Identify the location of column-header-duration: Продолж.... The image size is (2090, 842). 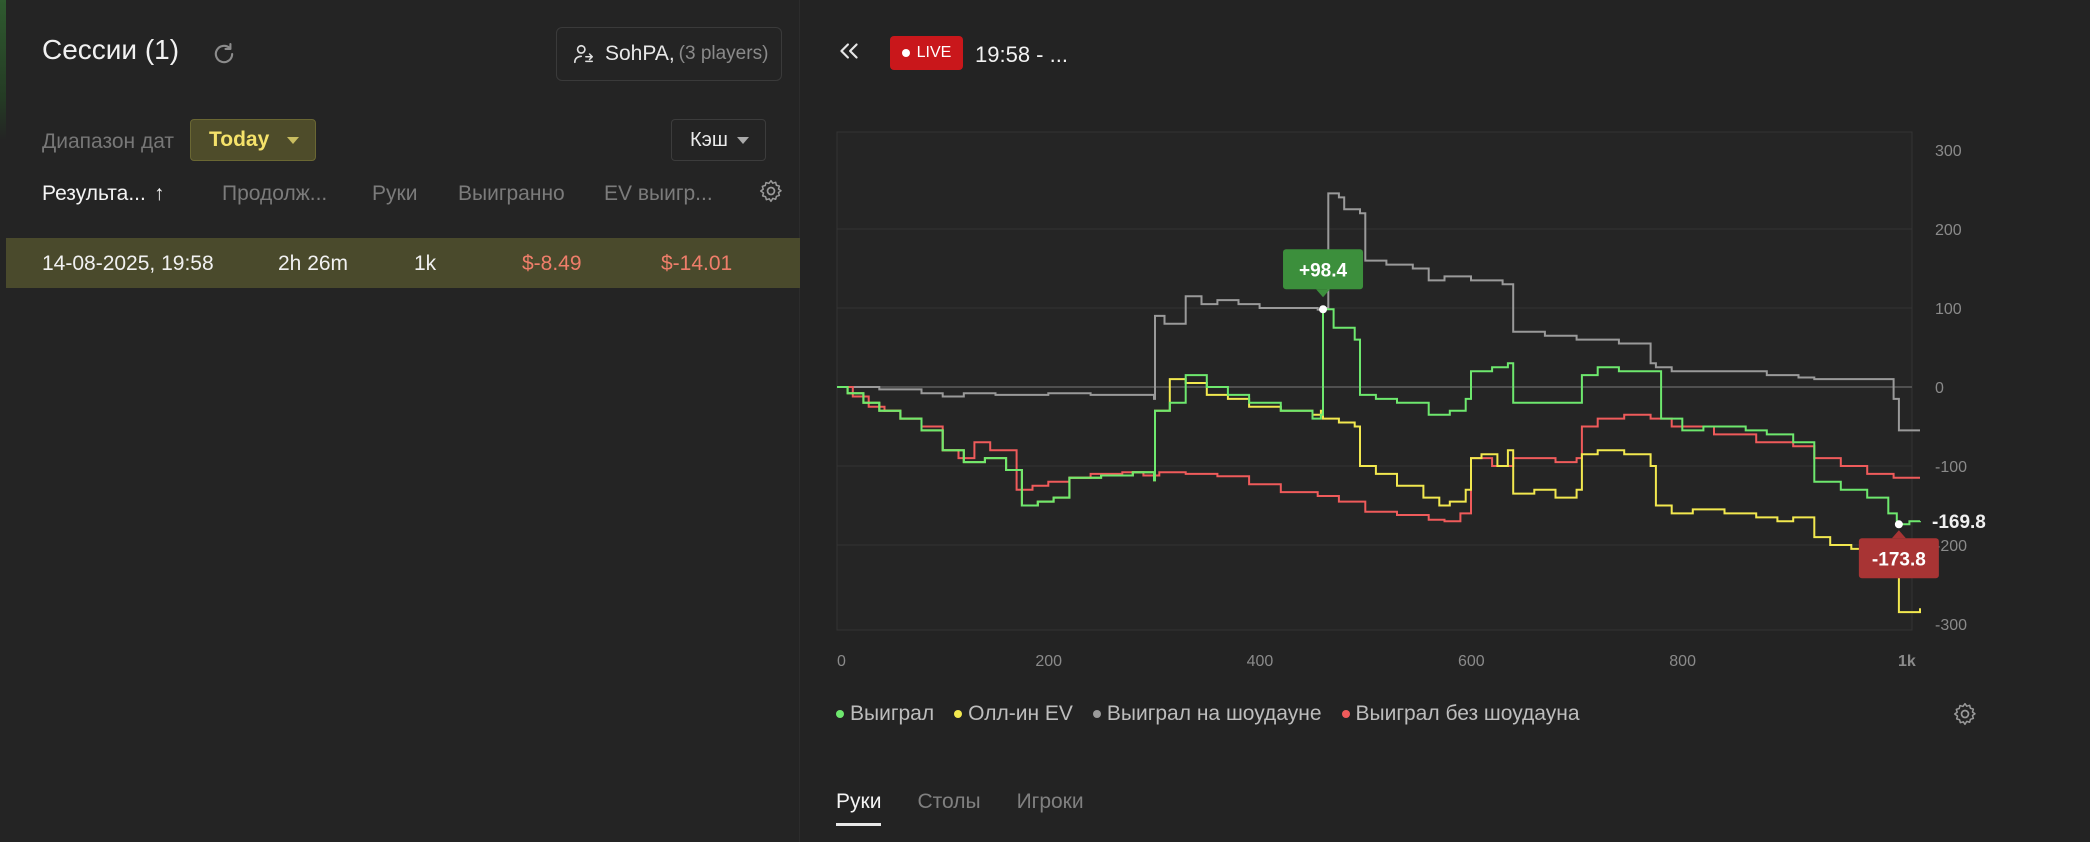
(274, 194).